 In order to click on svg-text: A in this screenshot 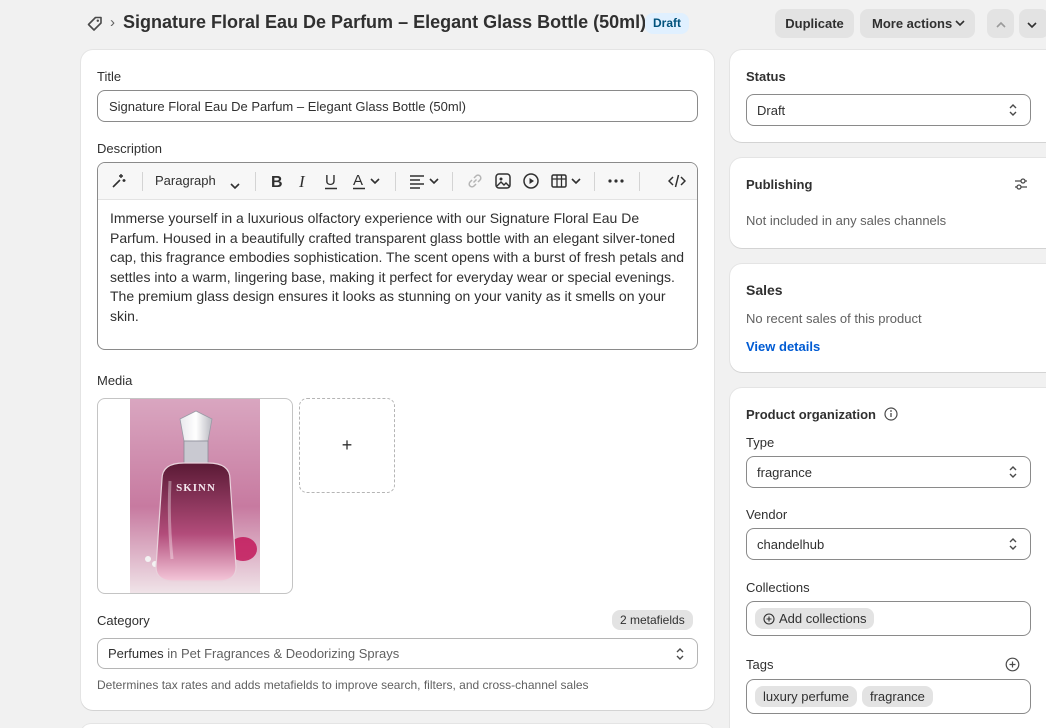, I will do `click(358, 180)`.